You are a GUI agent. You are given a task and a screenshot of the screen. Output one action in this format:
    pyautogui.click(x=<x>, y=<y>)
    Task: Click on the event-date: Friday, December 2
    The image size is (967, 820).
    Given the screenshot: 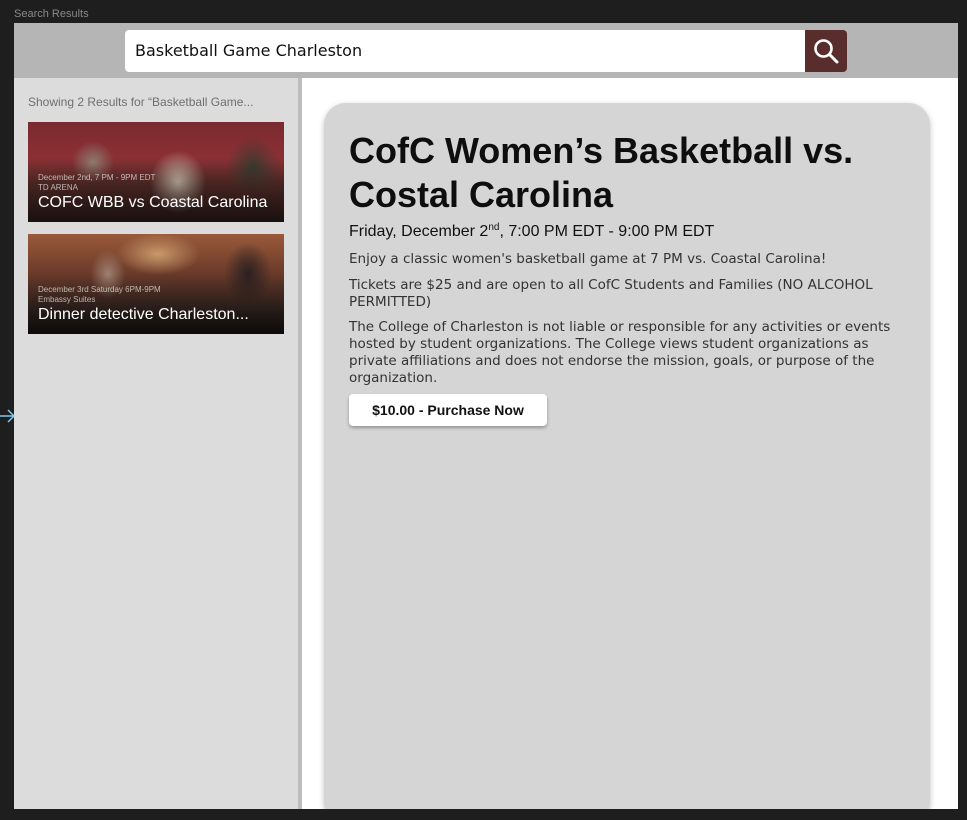 What is the action you would take?
    pyautogui.click(x=419, y=231)
    